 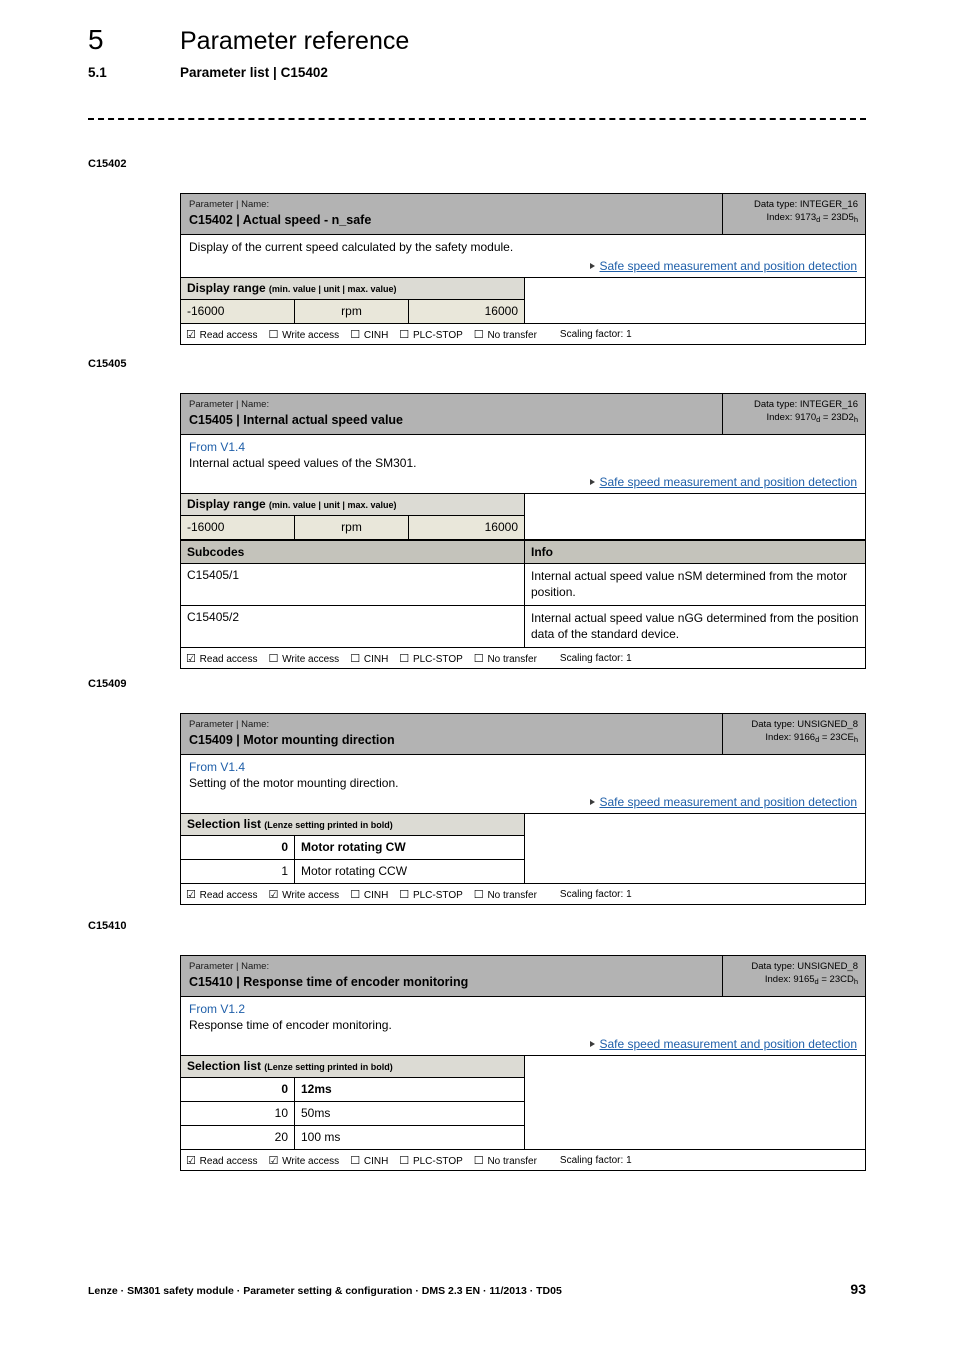 I want to click on selection-option: 10 50ms, so click(x=352, y=1114).